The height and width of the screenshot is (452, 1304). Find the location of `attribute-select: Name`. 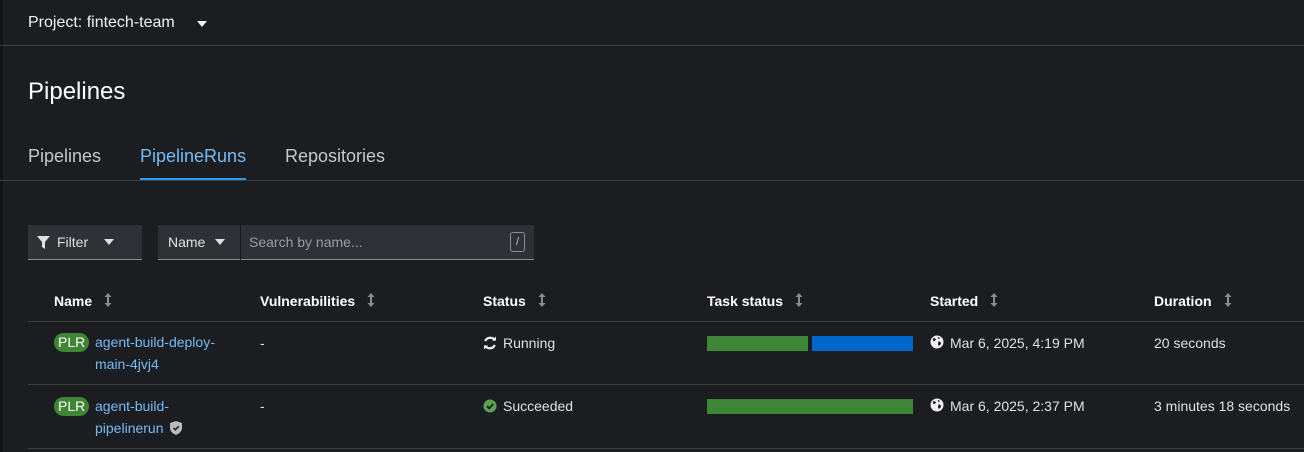

attribute-select: Name is located at coordinates (199, 242).